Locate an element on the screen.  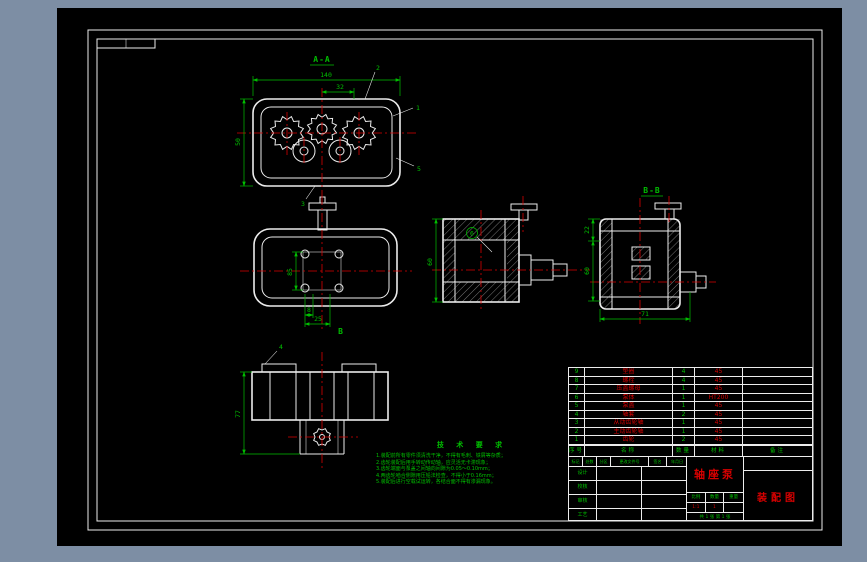
bom-header-cell: 备注 is located at coordinates (777, 450).